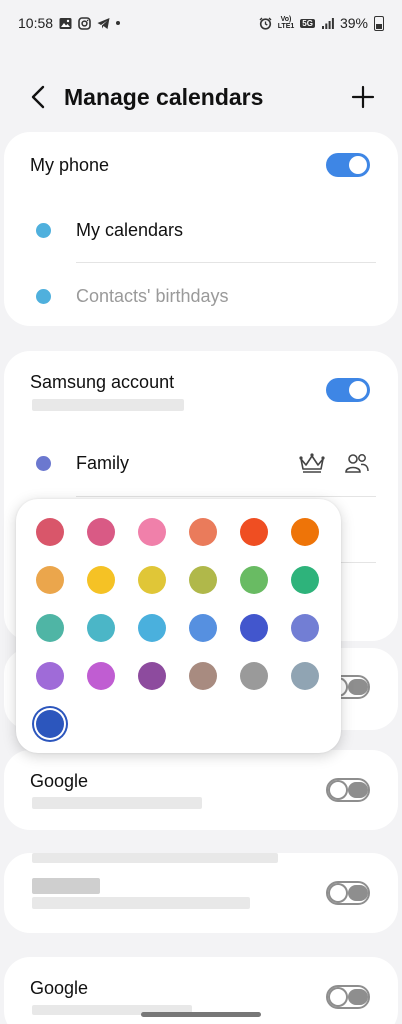 This screenshot has width=402, height=1024. Describe the element at coordinates (155, 858) in the screenshot. I see `account-name-redacted` at that location.